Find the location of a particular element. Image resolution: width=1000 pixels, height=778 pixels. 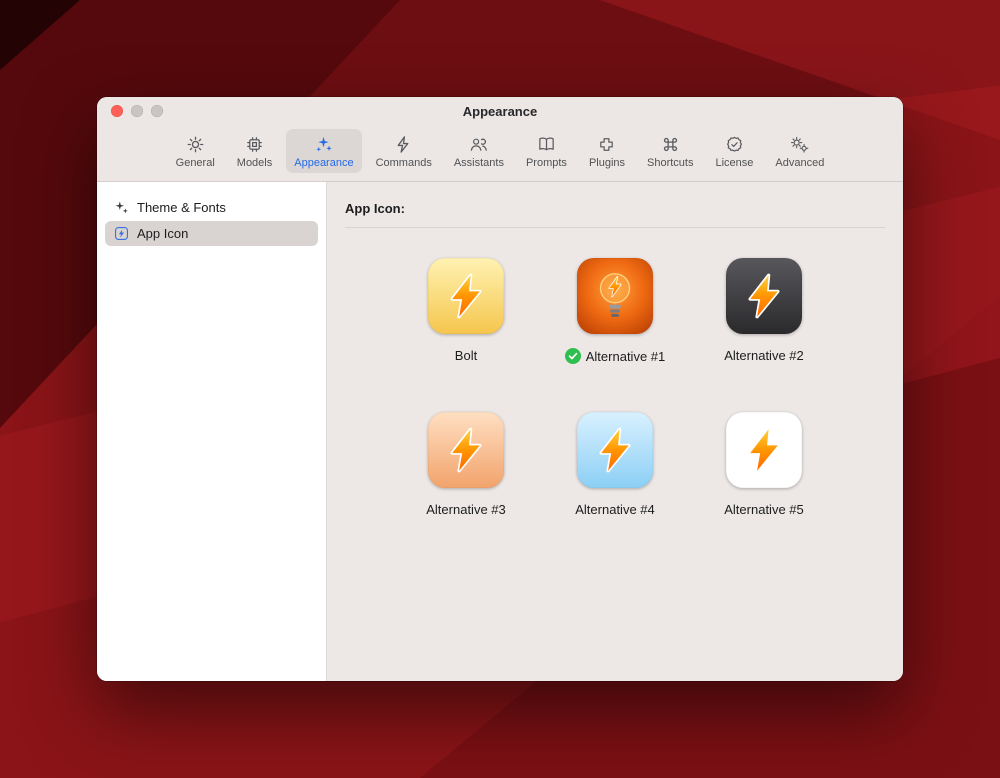

sparkles-icon is located at coordinates (121, 208).